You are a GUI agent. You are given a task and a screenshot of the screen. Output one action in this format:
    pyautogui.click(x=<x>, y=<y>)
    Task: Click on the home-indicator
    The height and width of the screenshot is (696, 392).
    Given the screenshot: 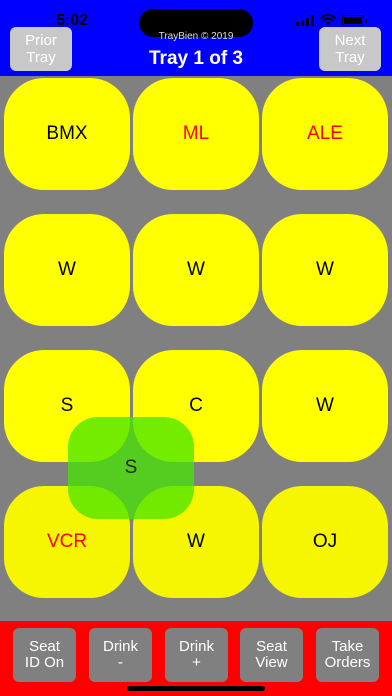 What is the action you would take?
    pyautogui.click(x=196, y=688)
    